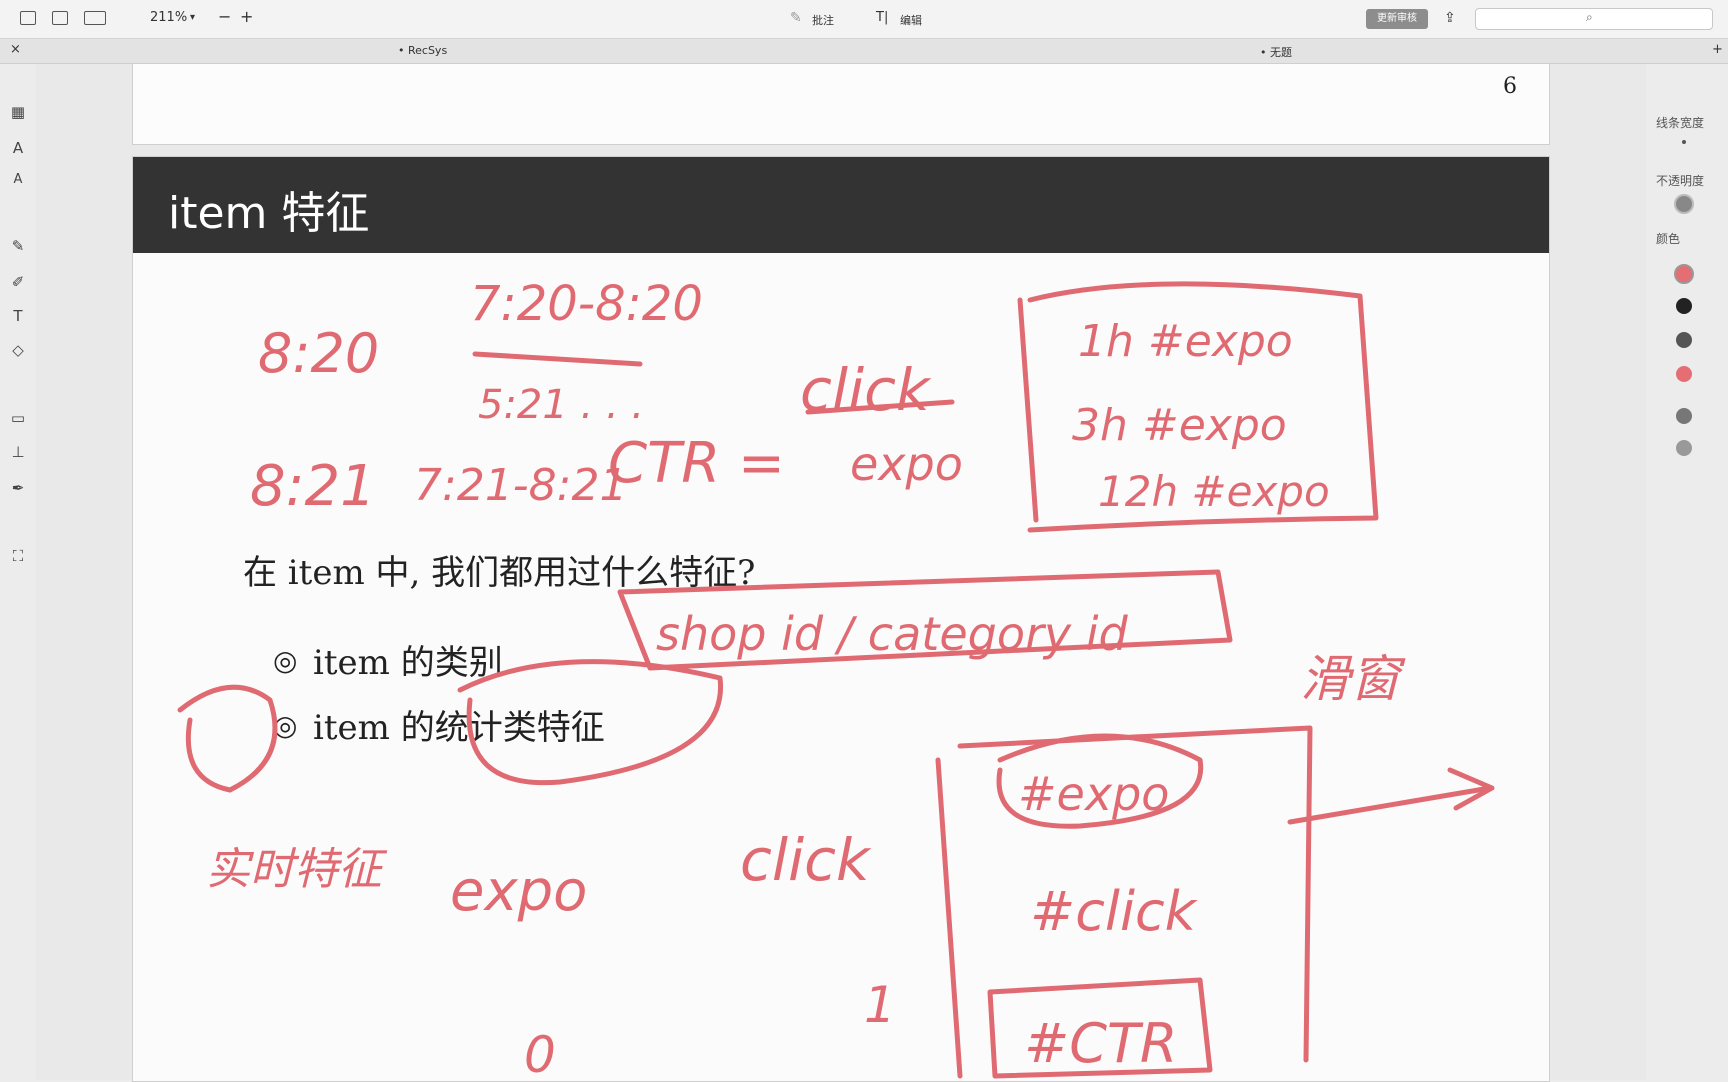 The width and height of the screenshot is (1728, 1082). I want to click on bullet-item-category: item 的类别, so click(408, 663).